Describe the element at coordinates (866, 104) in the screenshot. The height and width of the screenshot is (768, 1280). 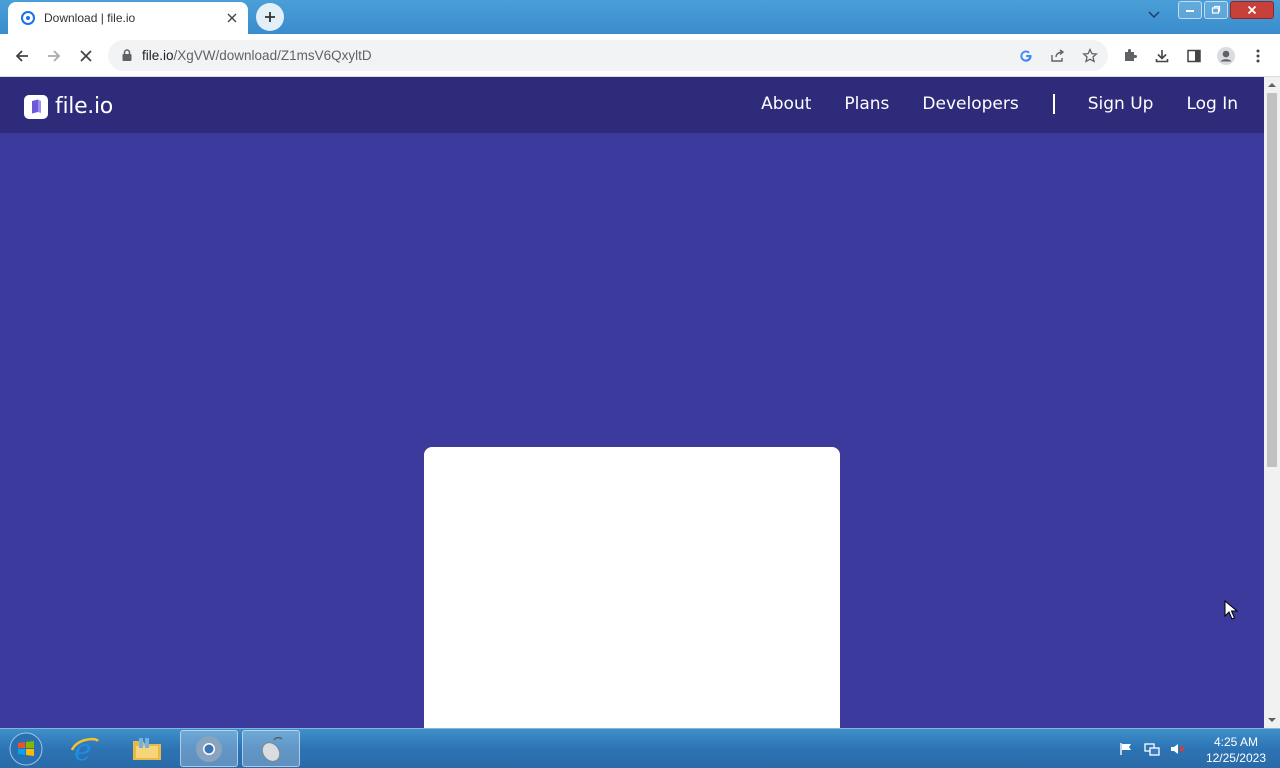
I see `nav-plans-link: Plans` at that location.